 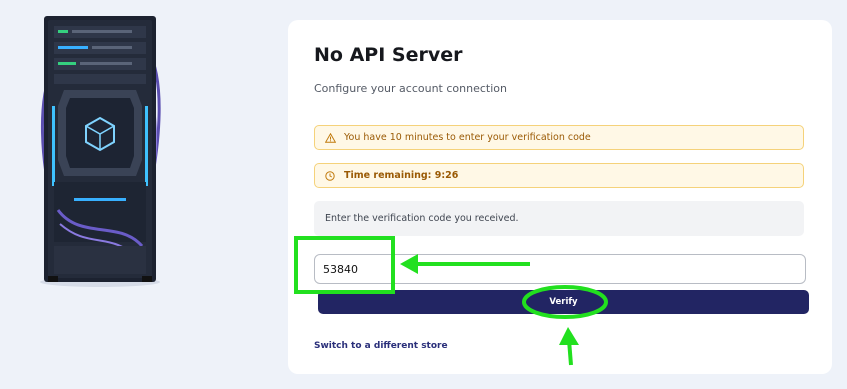 I want to click on server-rack-illustration, so click(x=100, y=151).